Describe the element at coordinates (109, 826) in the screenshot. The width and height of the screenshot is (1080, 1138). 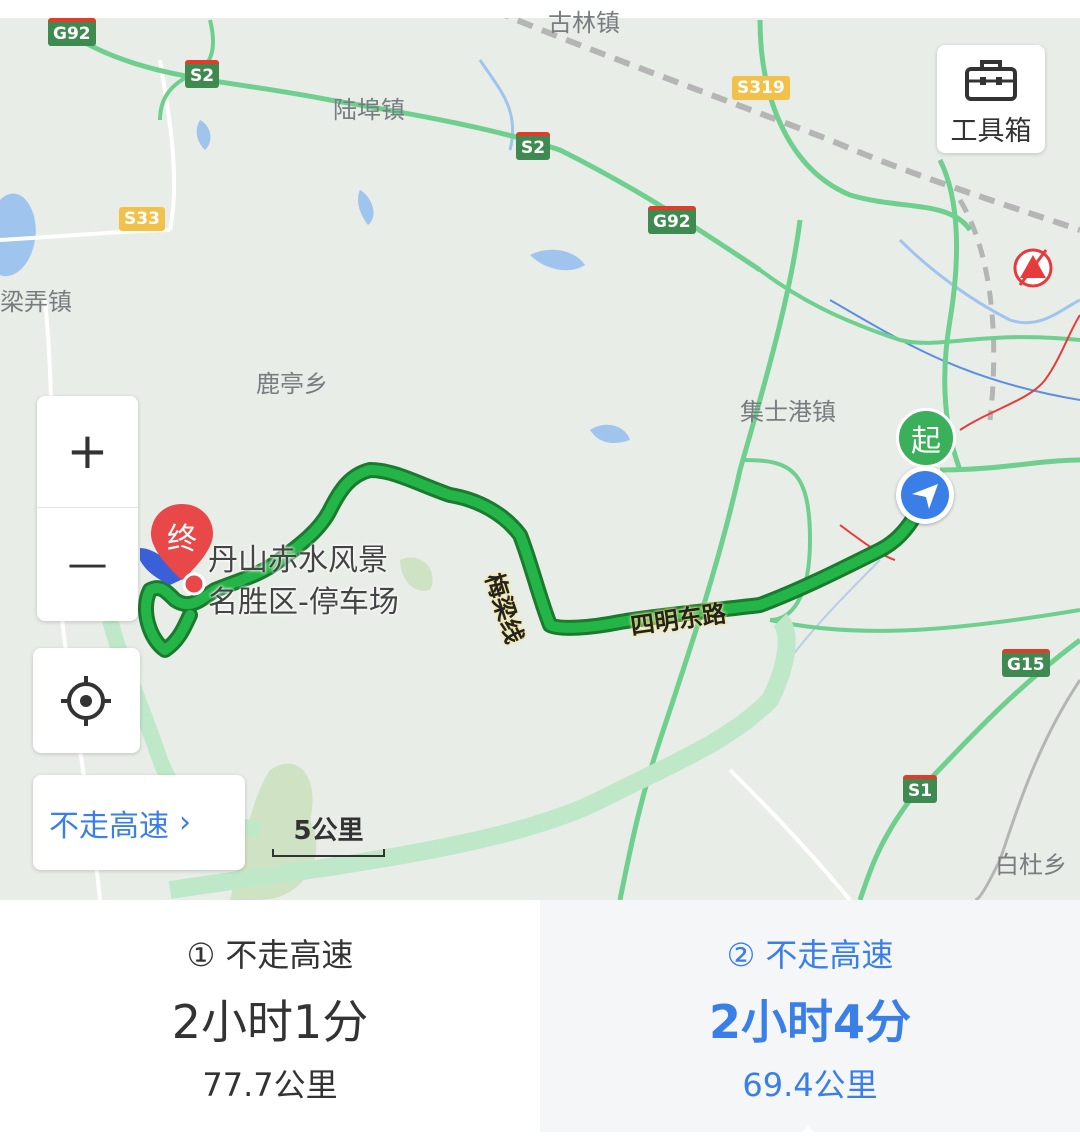
I see `avoid-highway-label: 不走高速` at that location.